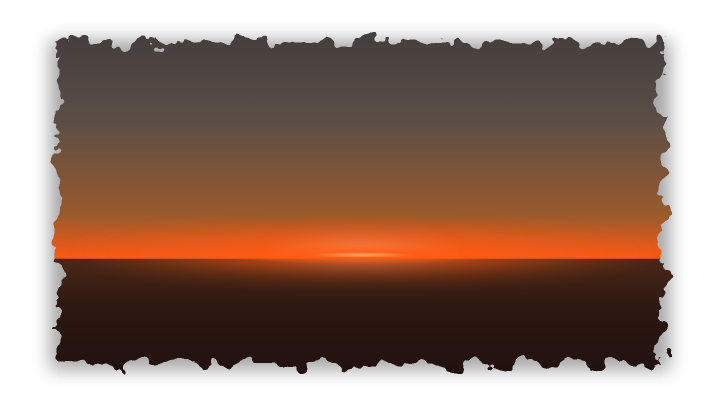  I want to click on horizon-line, so click(360, 258).